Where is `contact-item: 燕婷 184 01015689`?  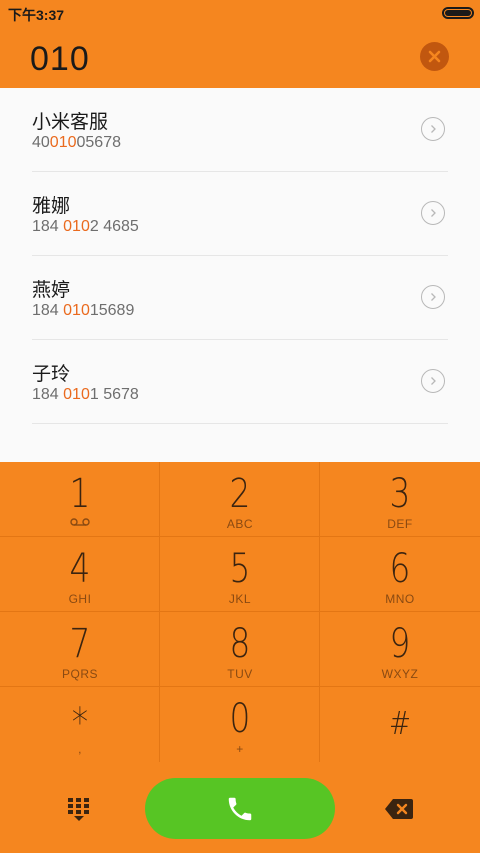 contact-item: 燕婷 184 01015689 is located at coordinates (240, 298).